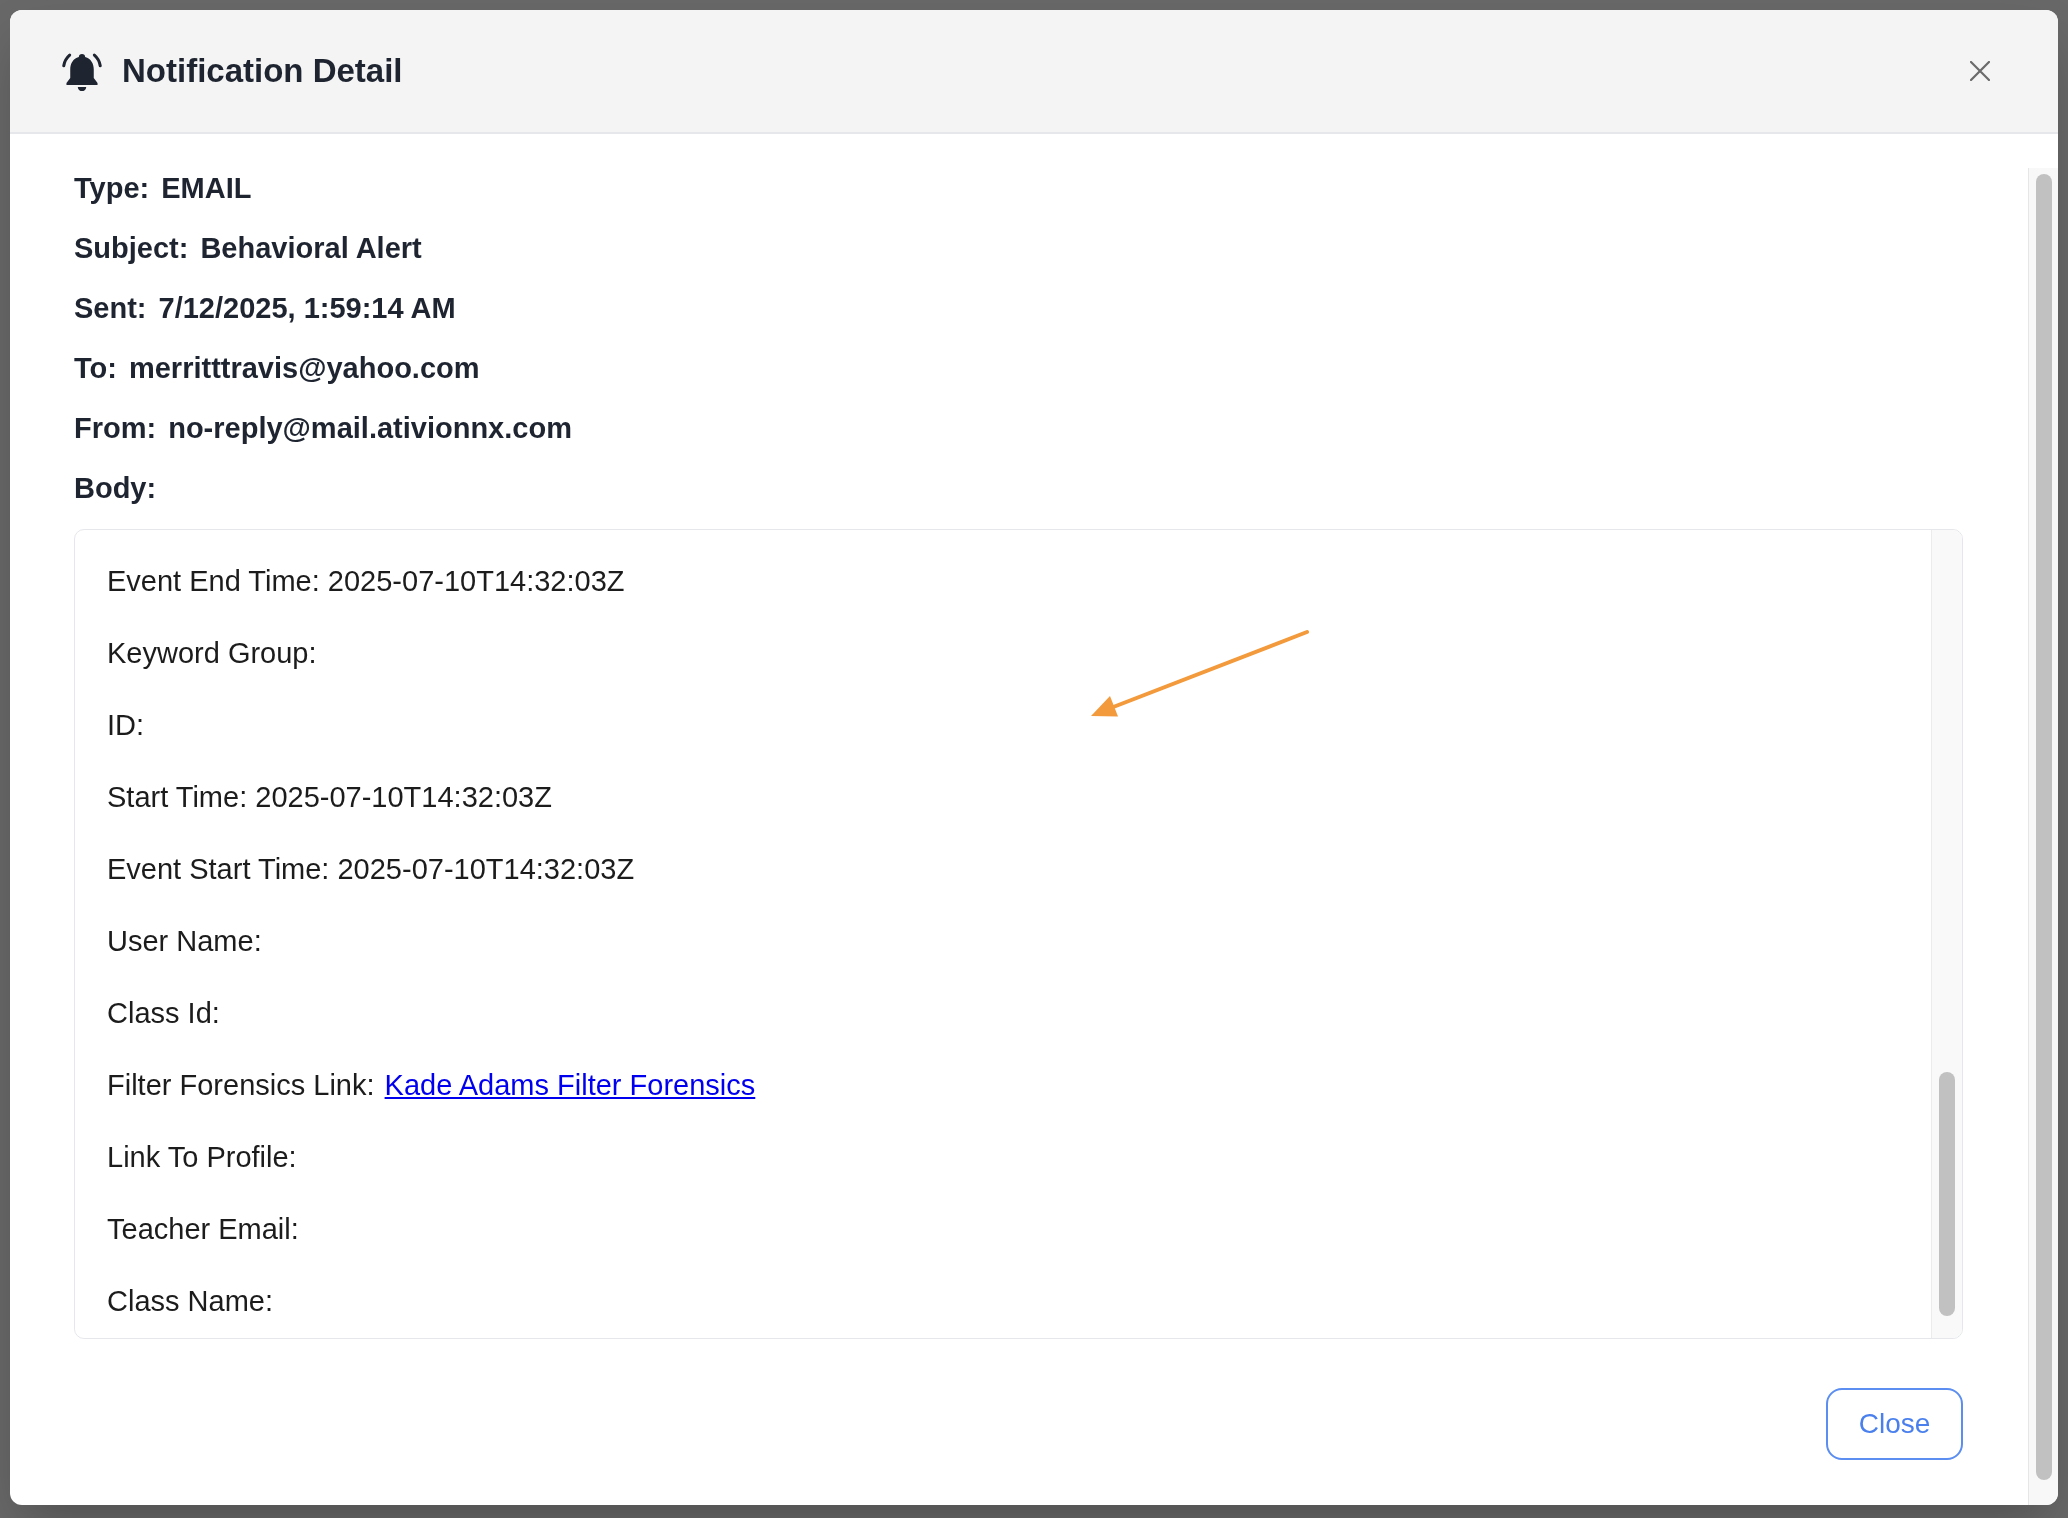 The image size is (2068, 1518). I want to click on body-line: Event Start Time: 2025-07-10T14:32:03Z, so click(371, 870).